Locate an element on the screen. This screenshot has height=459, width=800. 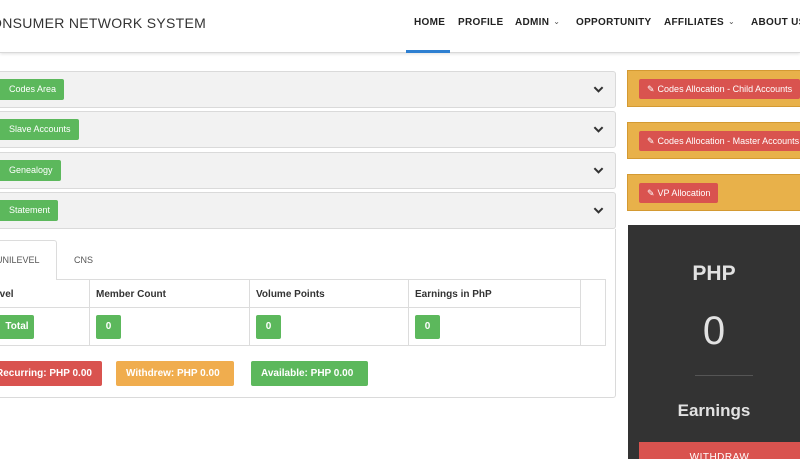
earnings-currency: PHP is located at coordinates (714, 273).